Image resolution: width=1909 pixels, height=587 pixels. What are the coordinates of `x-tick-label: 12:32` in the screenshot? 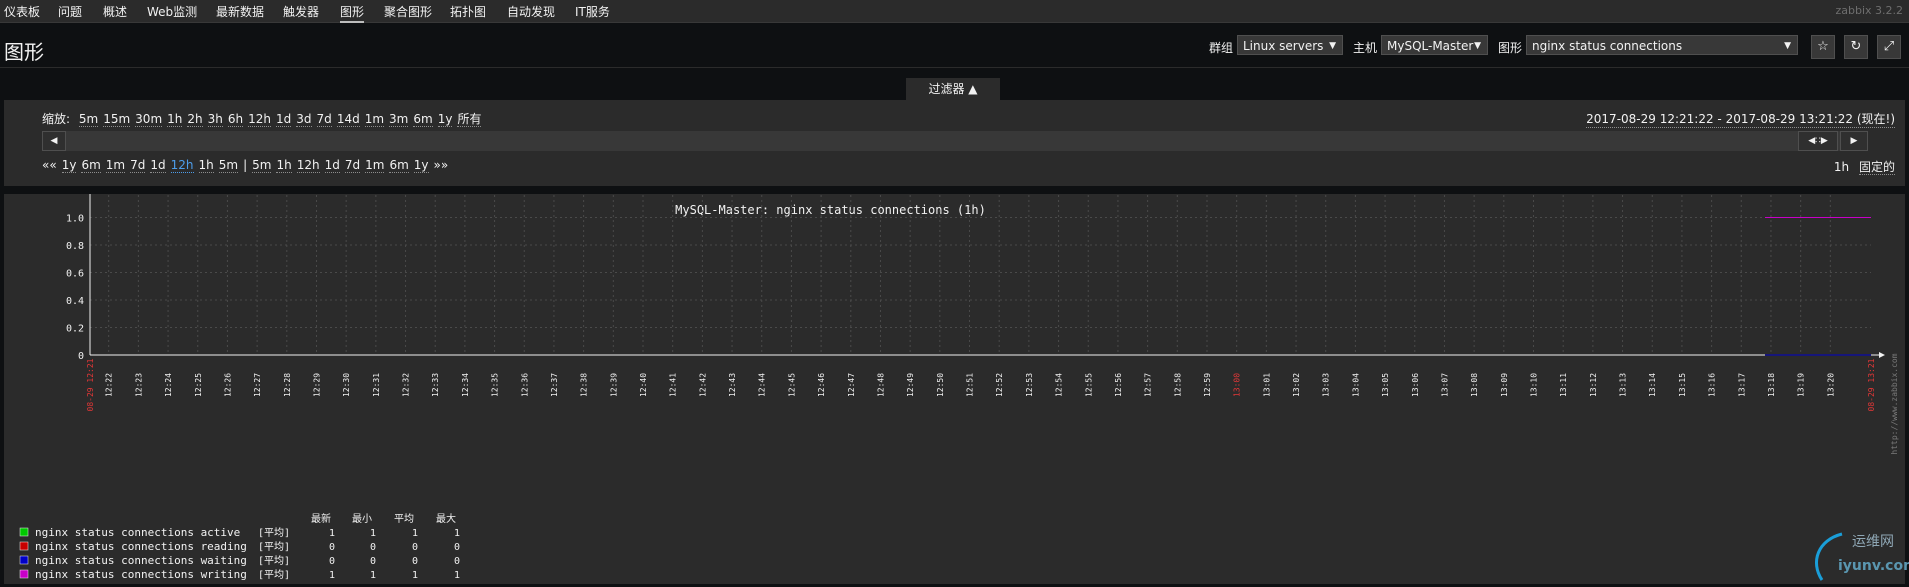 It's located at (406, 385).